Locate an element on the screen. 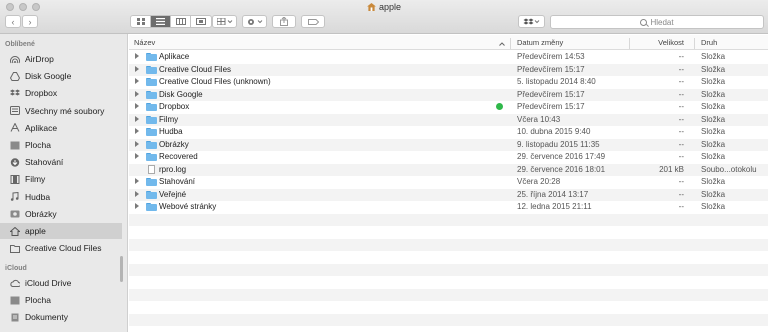 Image resolution: width=768 pixels, height=332 pixels. sidebar-scrollbar is located at coordinates (121, 269).